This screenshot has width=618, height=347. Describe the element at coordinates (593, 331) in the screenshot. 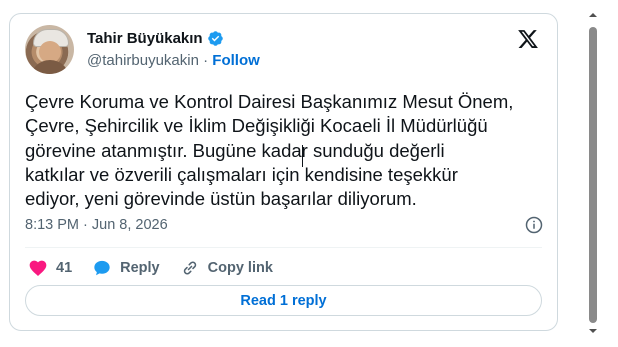

I see `scroll-down-arrow-icon` at that location.